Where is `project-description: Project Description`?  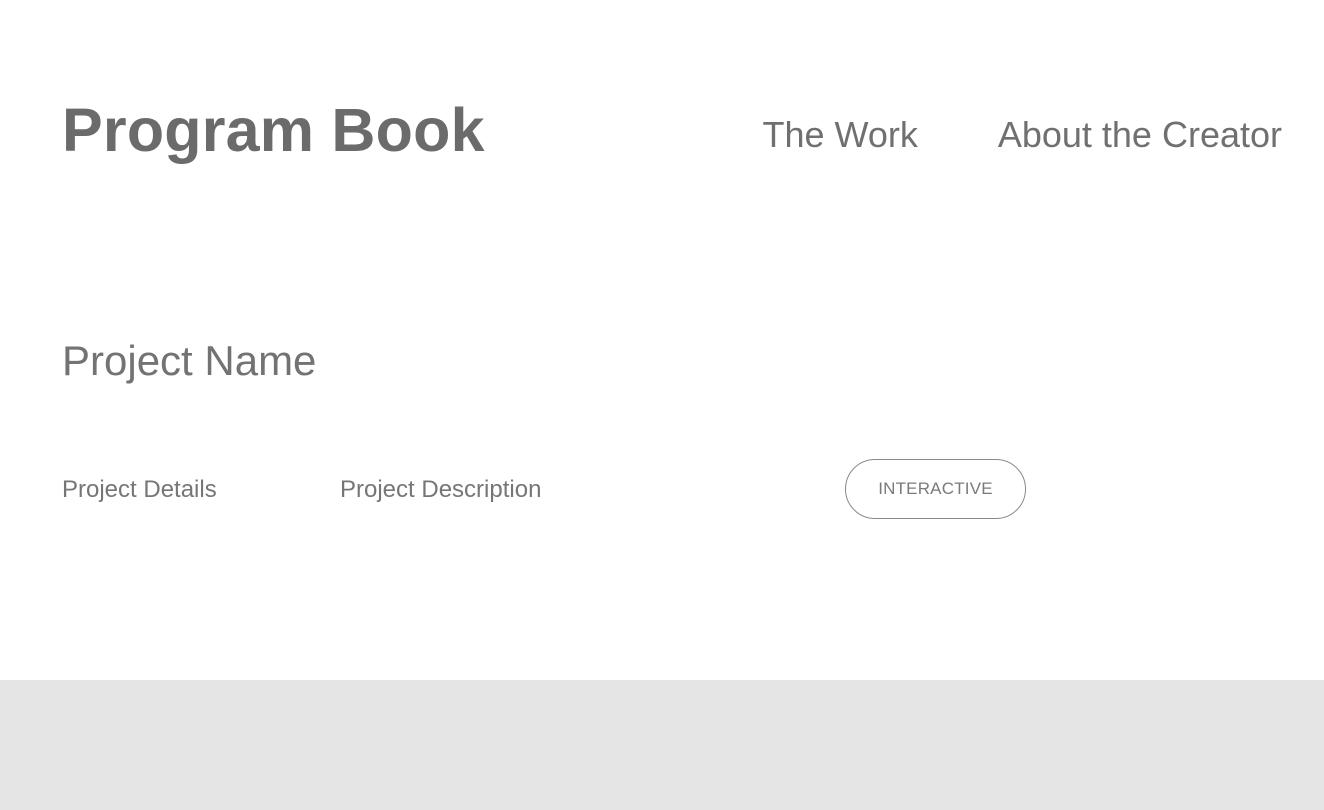
project-description: Project Description is located at coordinates (441, 489).